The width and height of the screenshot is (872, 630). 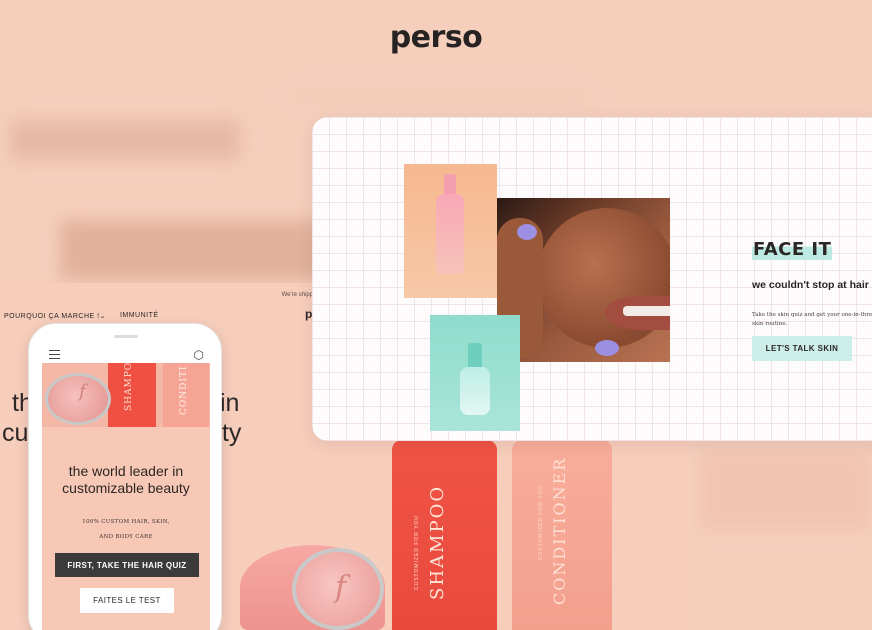 What do you see at coordinates (125, 140) in the screenshot?
I see `blurred-headline` at bounding box center [125, 140].